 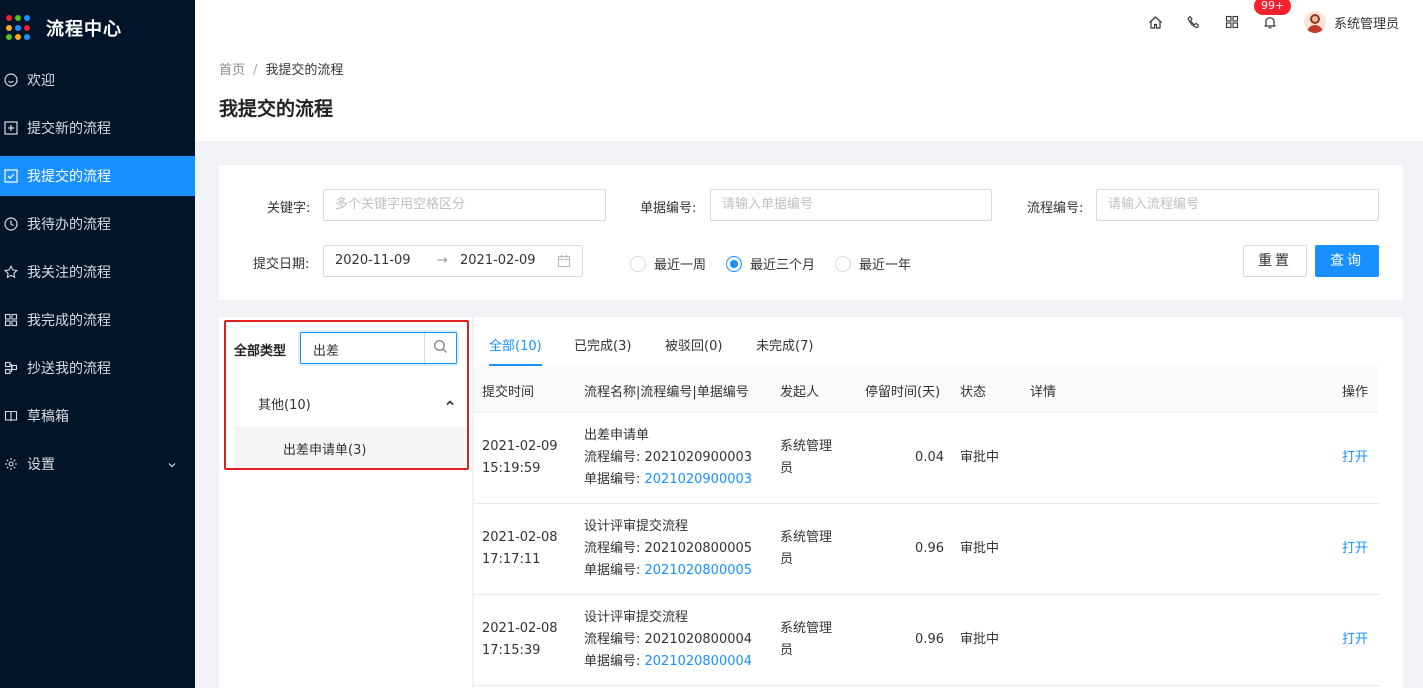 I want to click on doc-number: 单据编号: 2021020800004, so click(x=668, y=662).